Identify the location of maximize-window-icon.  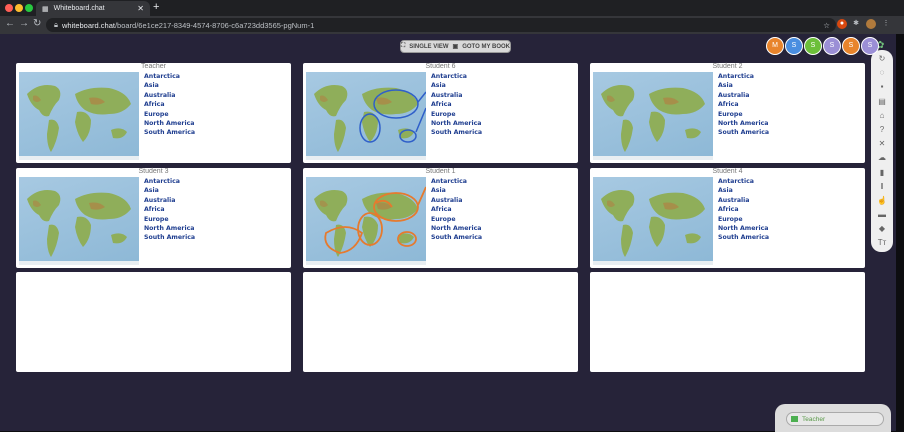
(29, 8).